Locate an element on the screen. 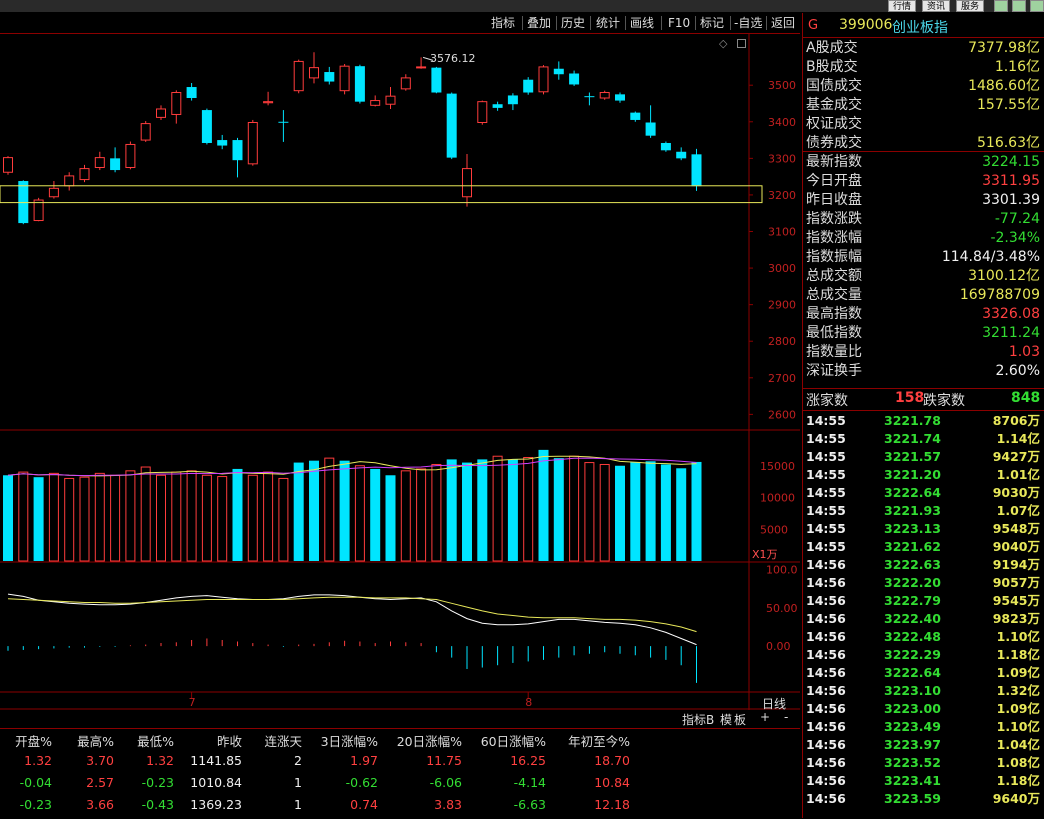 The width and height of the screenshot is (1044, 819). window-toggle-icon is located at coordinates (741, 43).